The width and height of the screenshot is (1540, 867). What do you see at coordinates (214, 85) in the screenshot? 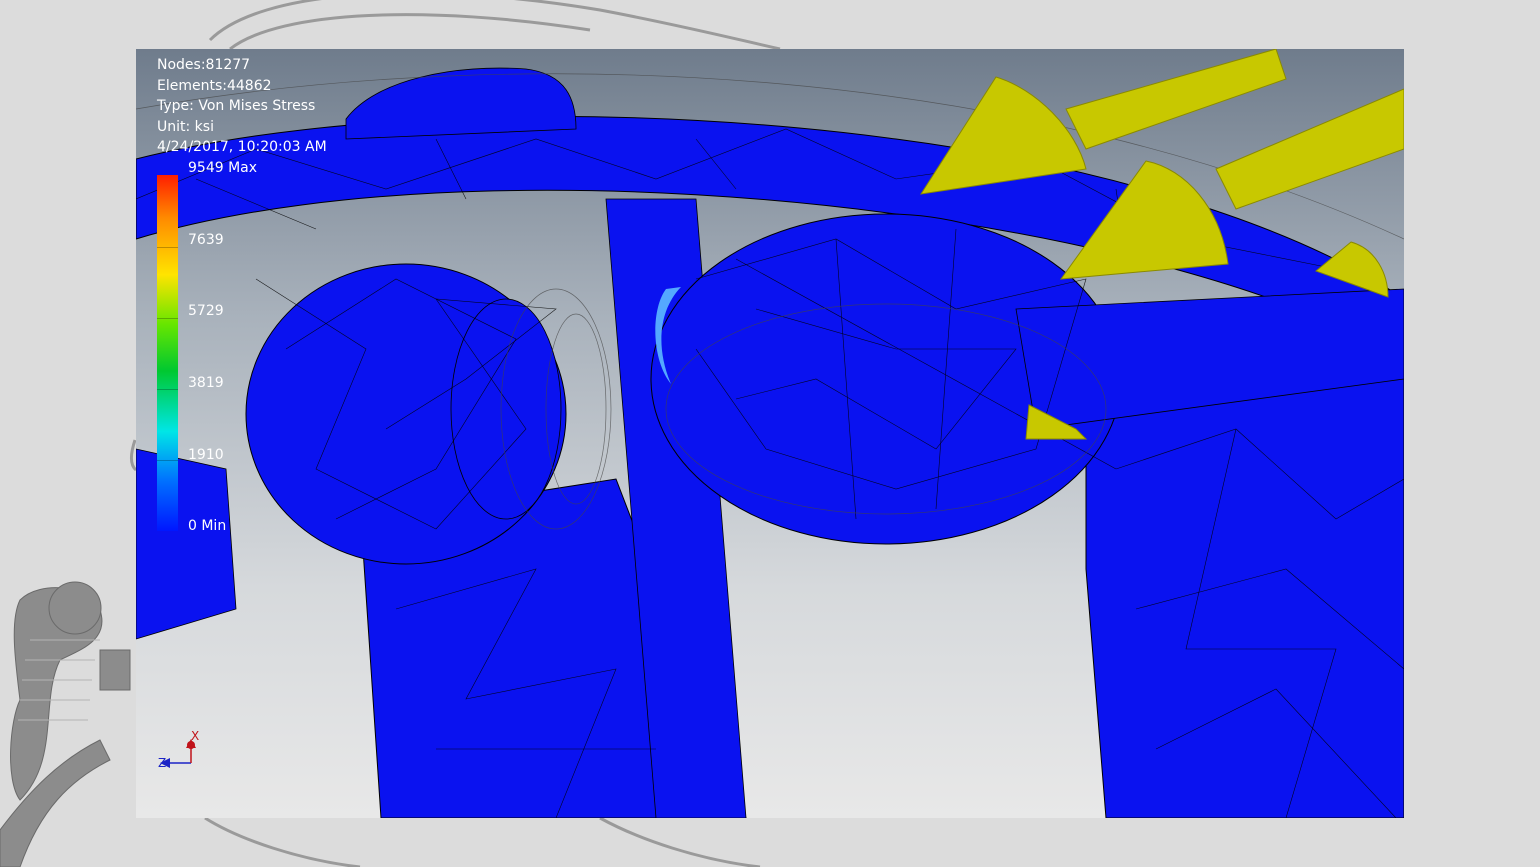
I see `elements-count: Elements:44862` at bounding box center [214, 85].